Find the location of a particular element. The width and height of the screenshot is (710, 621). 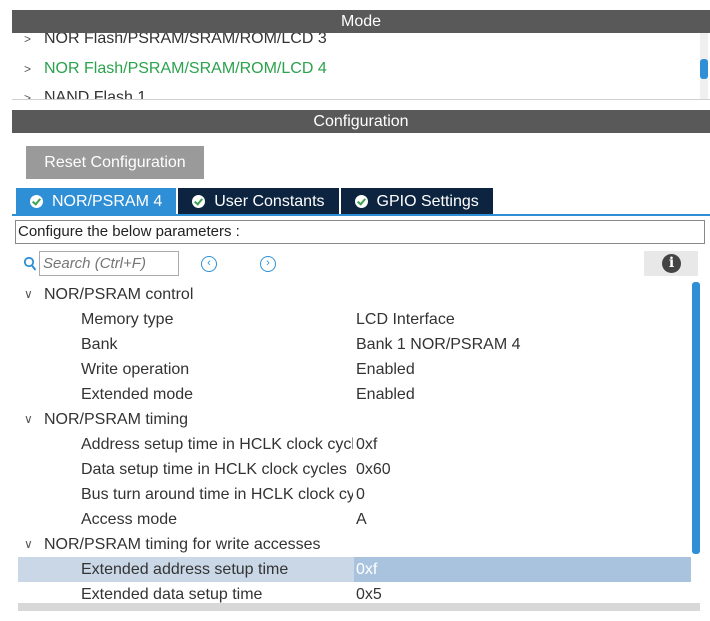

param-row: Access mode A is located at coordinates (354, 519).